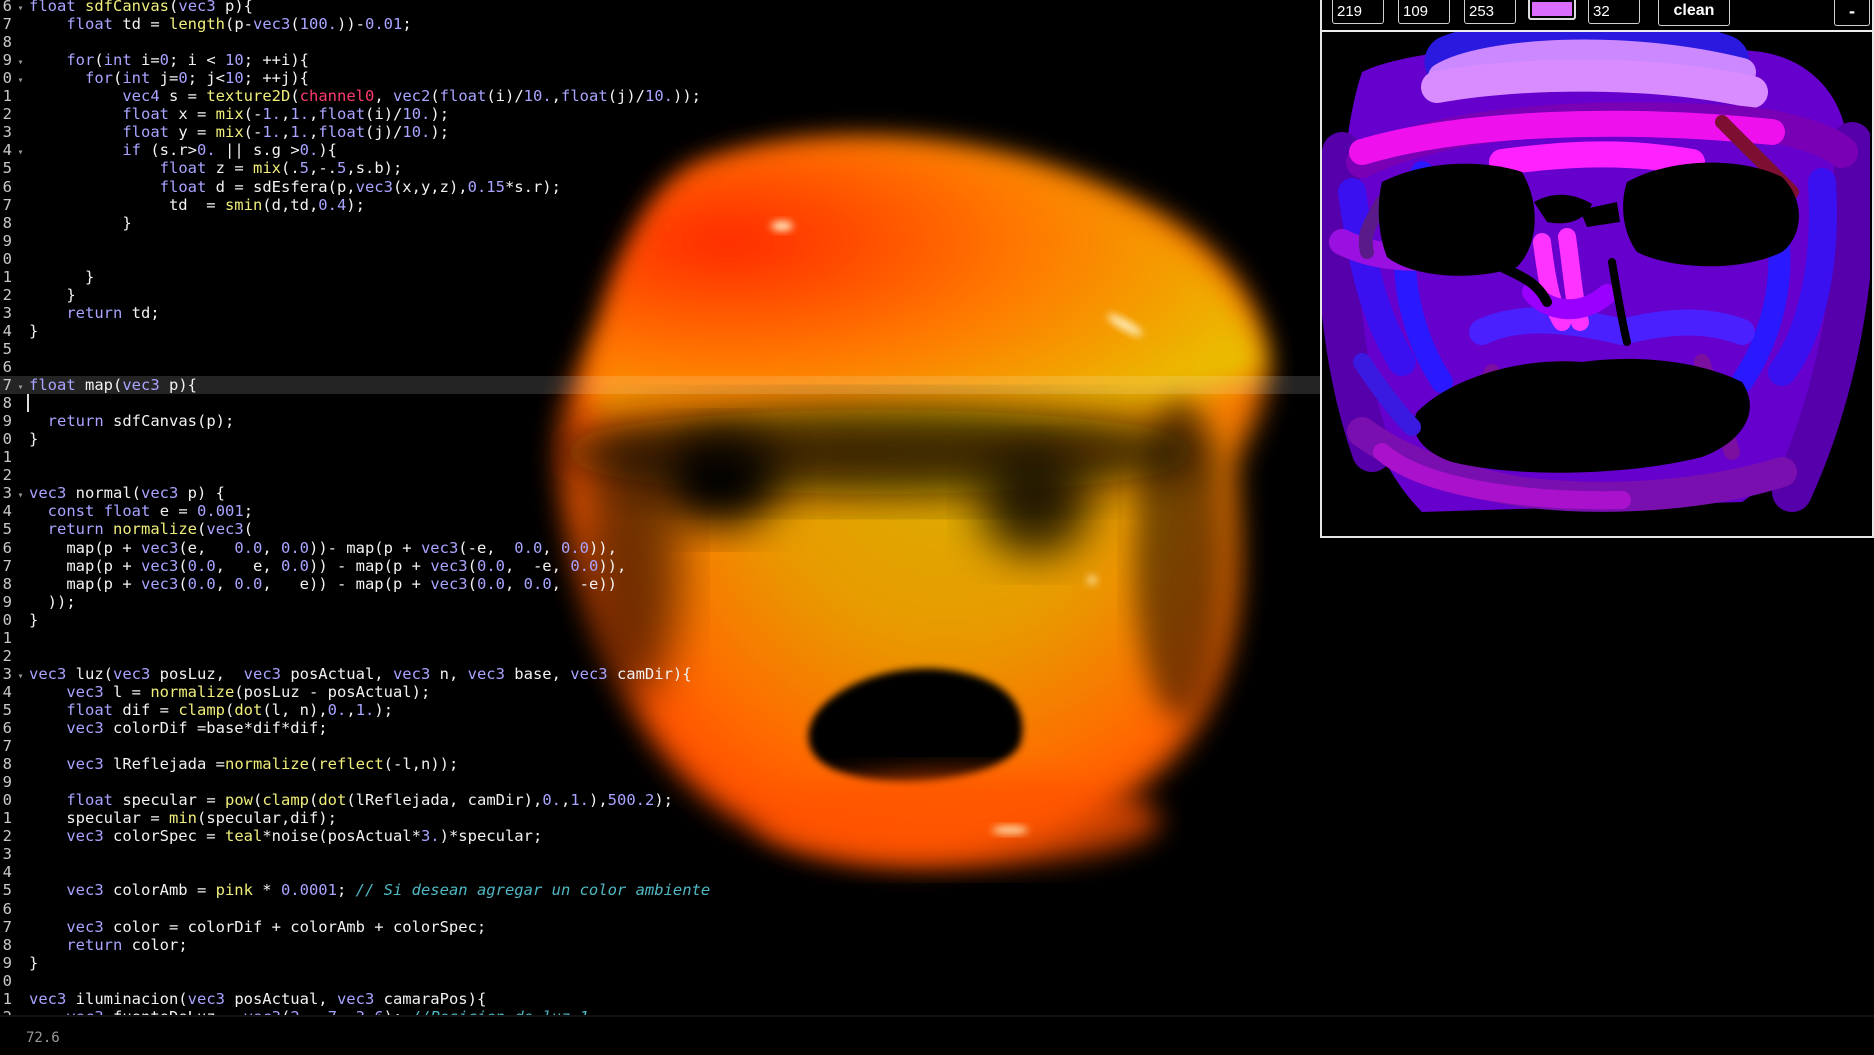 The image size is (1874, 1055). Describe the element at coordinates (174, 7) in the screenshot. I see `code-token: (` at that location.